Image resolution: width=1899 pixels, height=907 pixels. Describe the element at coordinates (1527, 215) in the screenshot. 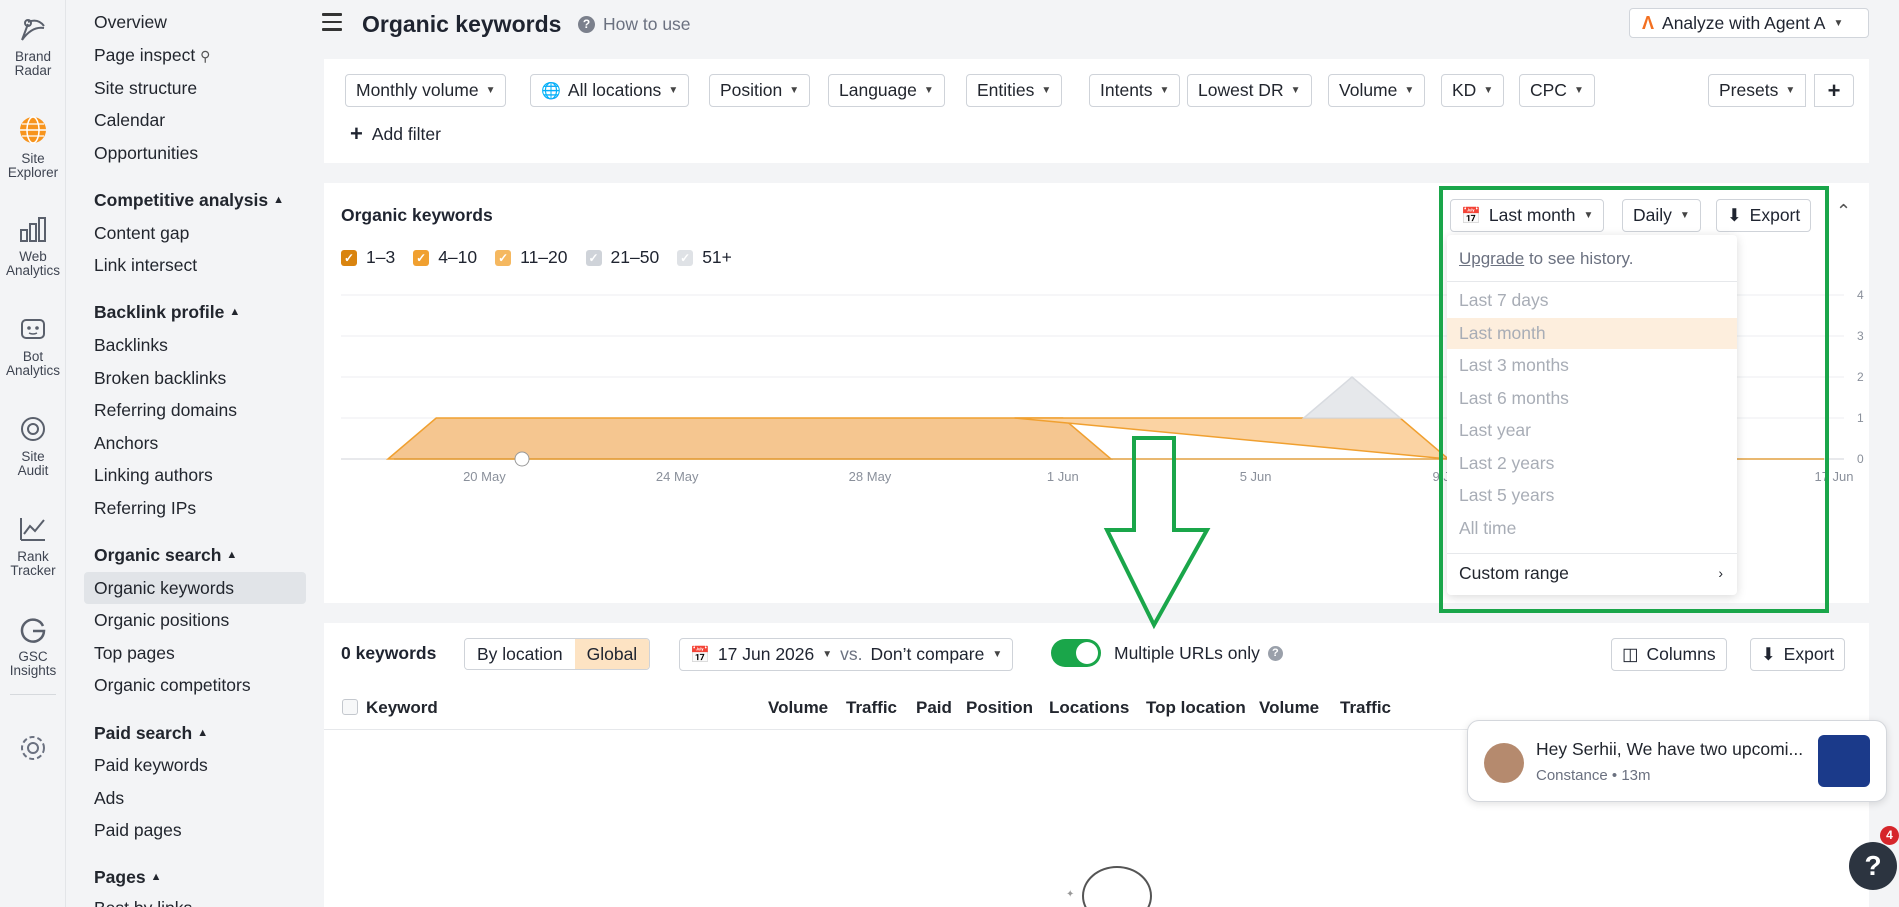

I see `period-button: 📅 Last month ▼` at that location.